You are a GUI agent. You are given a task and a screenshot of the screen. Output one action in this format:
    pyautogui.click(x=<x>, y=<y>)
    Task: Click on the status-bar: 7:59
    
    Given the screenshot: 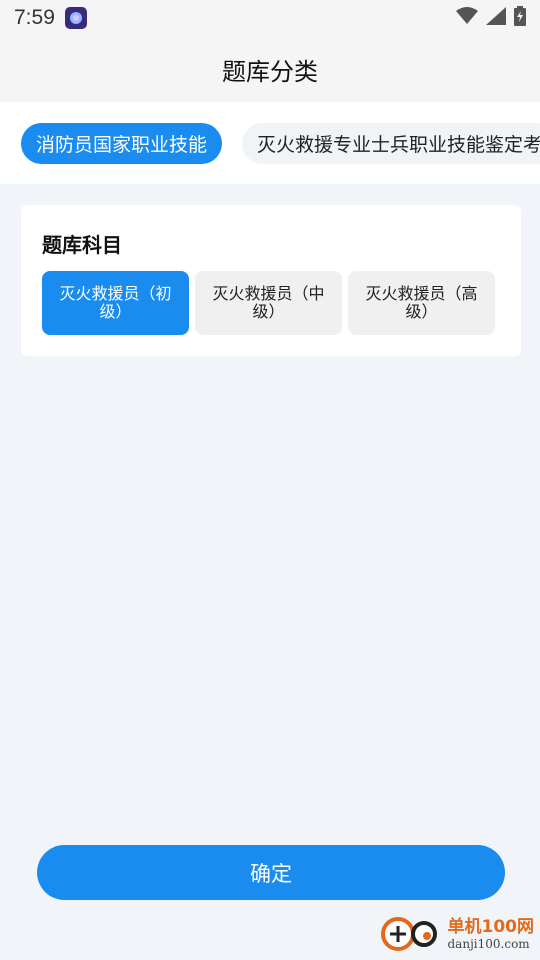 What is the action you would take?
    pyautogui.click(x=270, y=18)
    